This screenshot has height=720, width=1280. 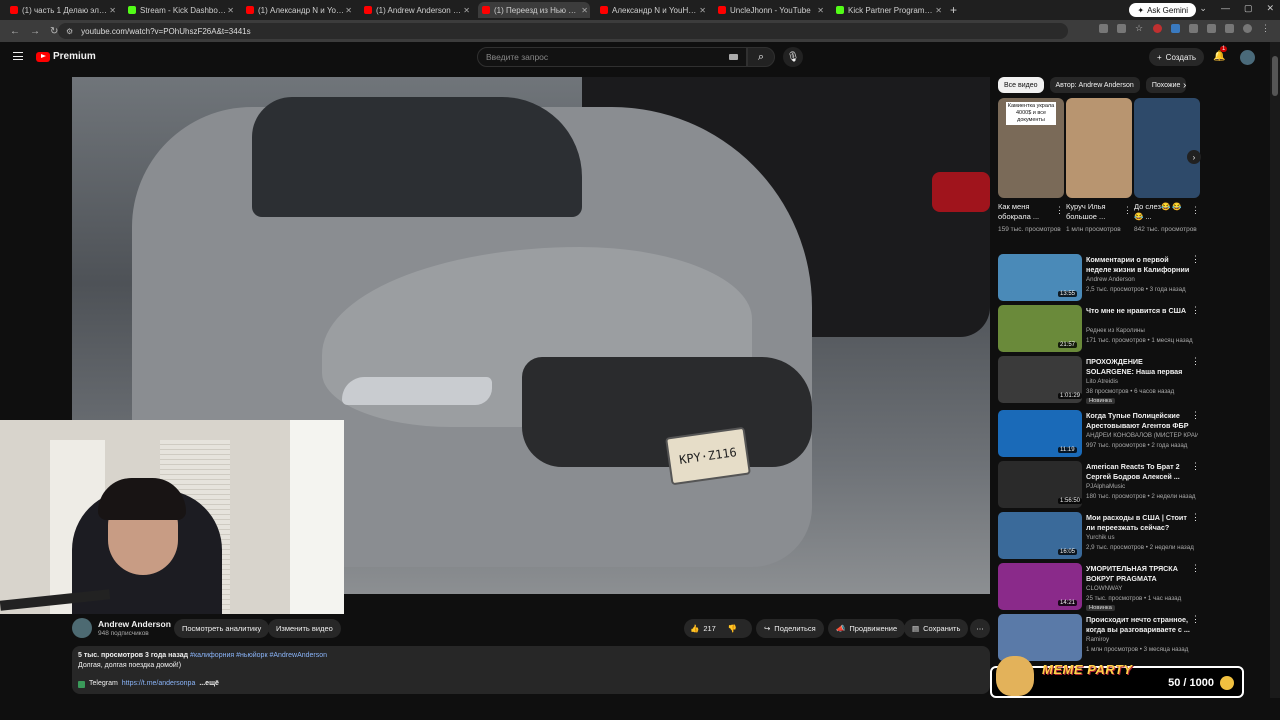 I want to click on short-card: Куруч Илья большое ... 1 млн просмотров ⋮, so click(x=1099, y=166).